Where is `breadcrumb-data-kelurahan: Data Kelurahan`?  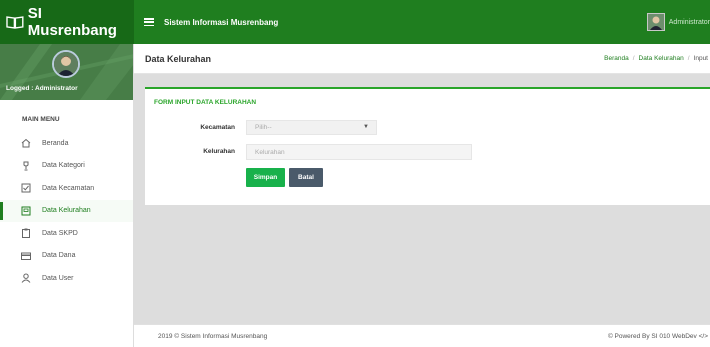
breadcrumb-data-kelurahan: Data Kelurahan is located at coordinates (661, 58).